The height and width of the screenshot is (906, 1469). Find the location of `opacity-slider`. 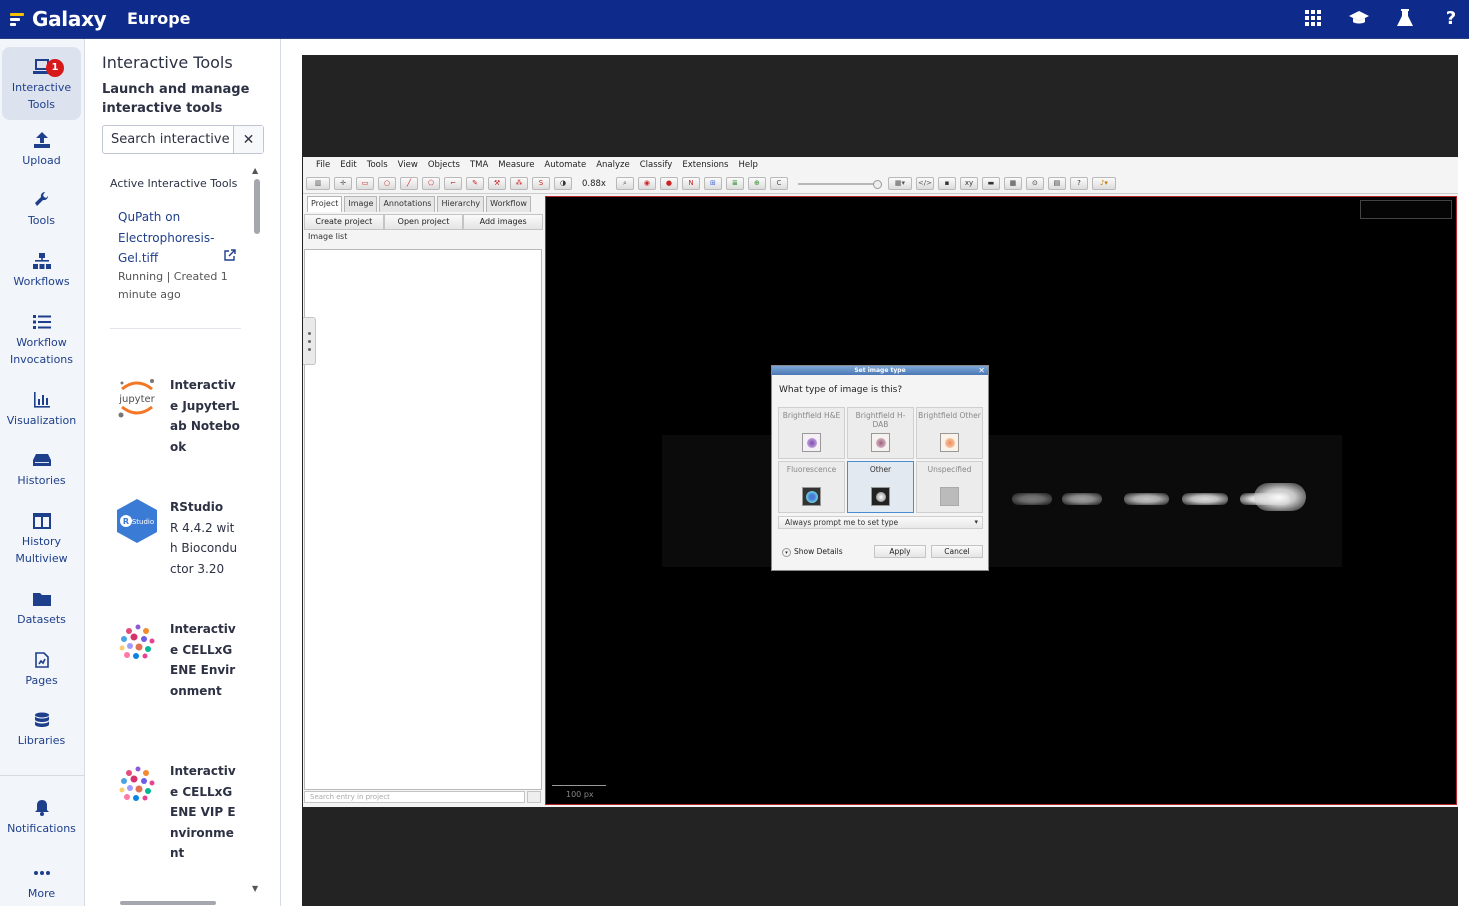

opacity-slider is located at coordinates (839, 184).